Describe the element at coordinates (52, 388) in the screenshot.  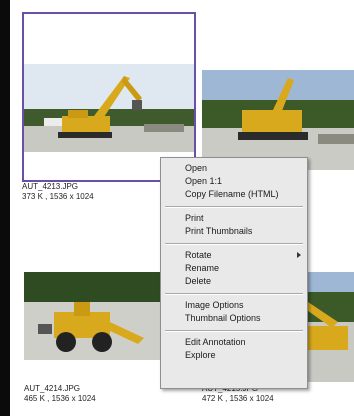
I see `thumbnail-3-filename: AUT_4214.JPG` at that location.